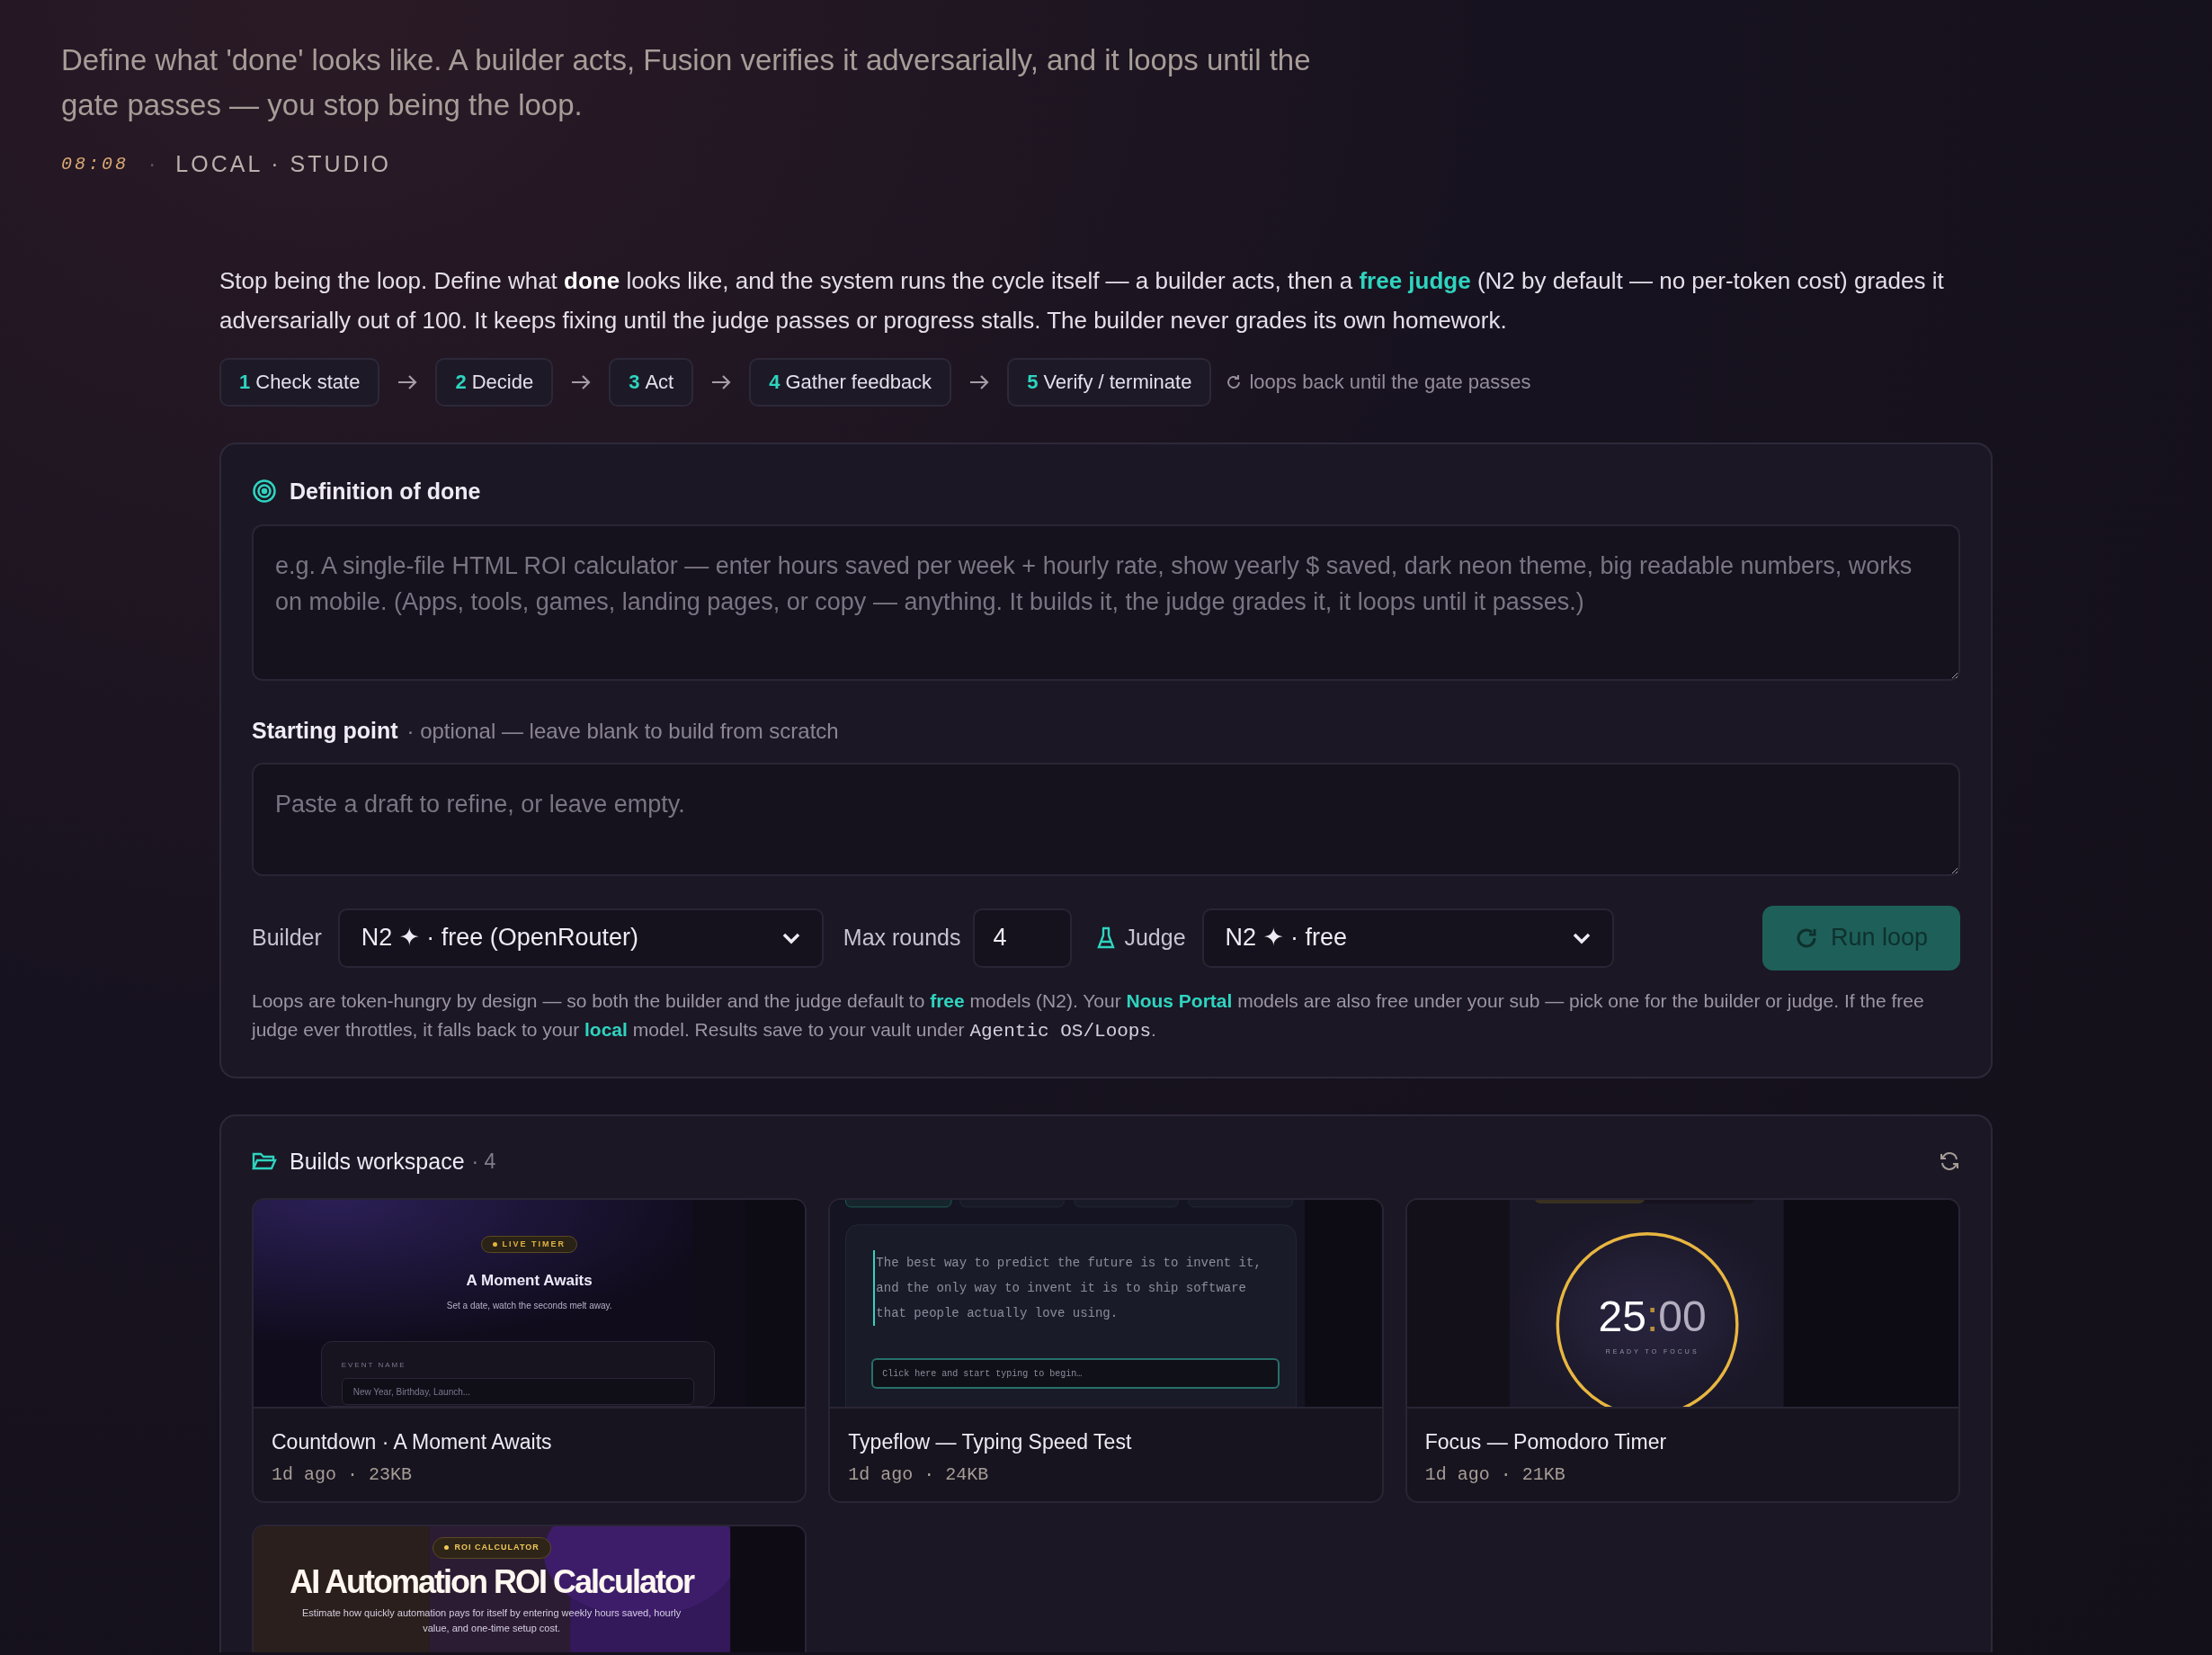 The height and width of the screenshot is (1655, 2212). Describe the element at coordinates (529, 1280) in the screenshot. I see `preview-heading: A Moment Awaits` at that location.